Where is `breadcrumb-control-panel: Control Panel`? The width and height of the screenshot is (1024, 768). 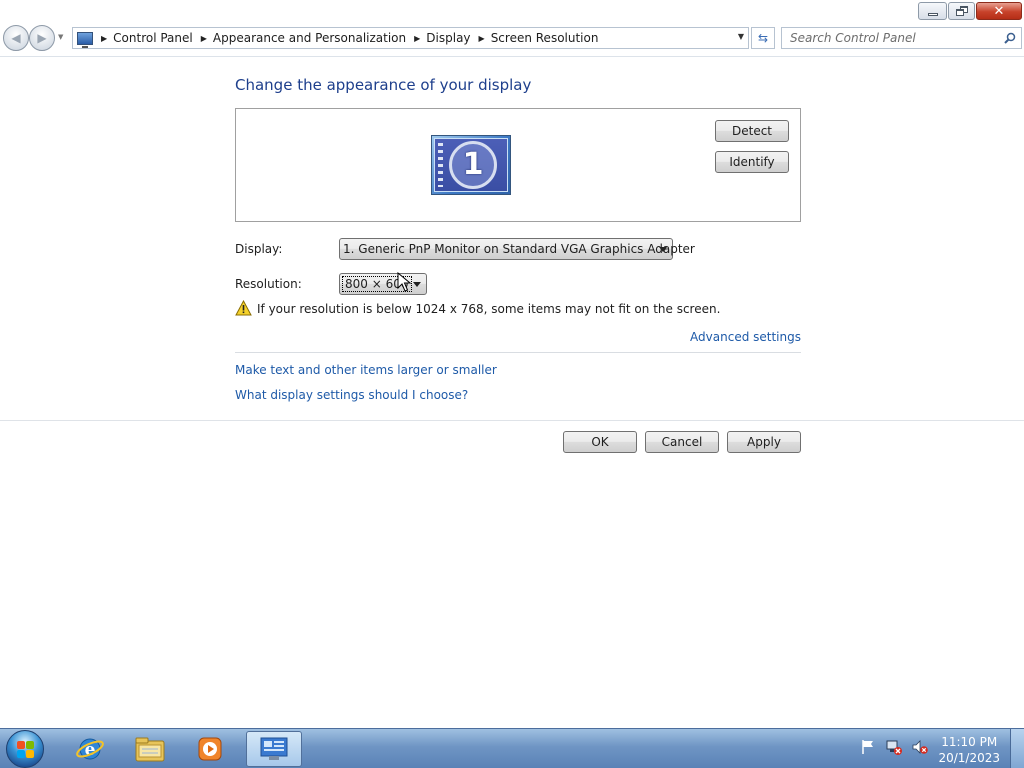
breadcrumb-control-panel: Control Panel is located at coordinates (153, 38).